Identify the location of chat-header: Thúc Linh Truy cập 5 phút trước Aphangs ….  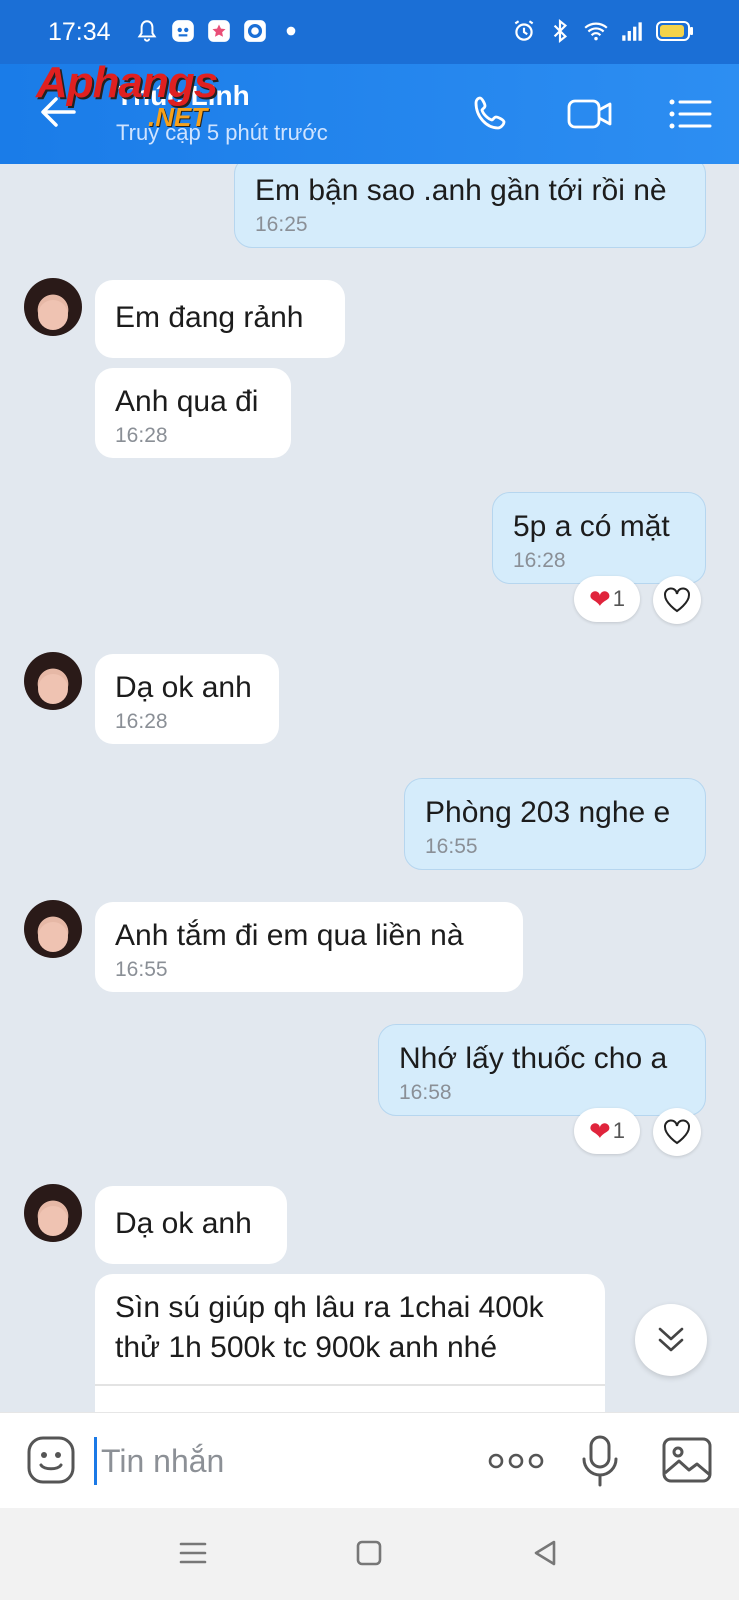
(369, 111).